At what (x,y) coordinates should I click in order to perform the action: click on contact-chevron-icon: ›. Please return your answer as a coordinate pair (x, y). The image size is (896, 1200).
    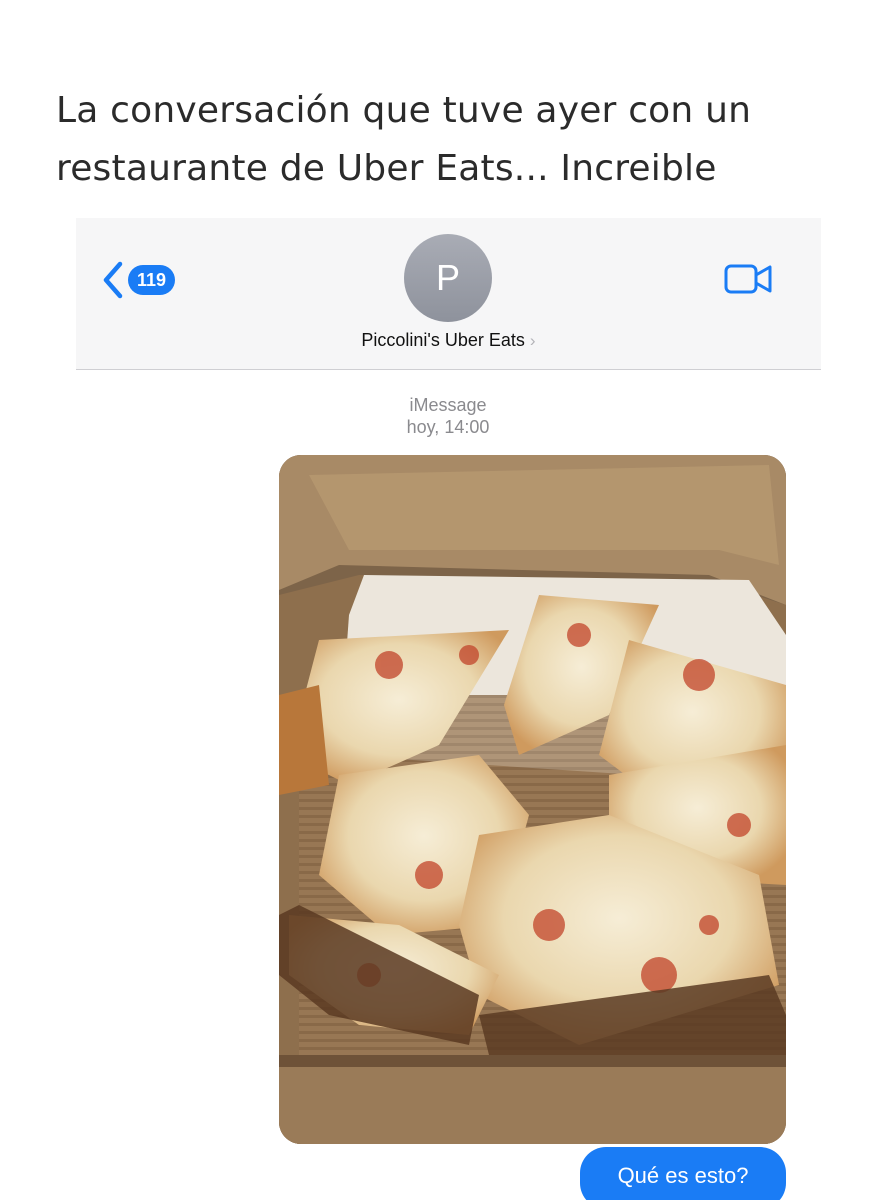
    Looking at the image, I should click on (532, 340).